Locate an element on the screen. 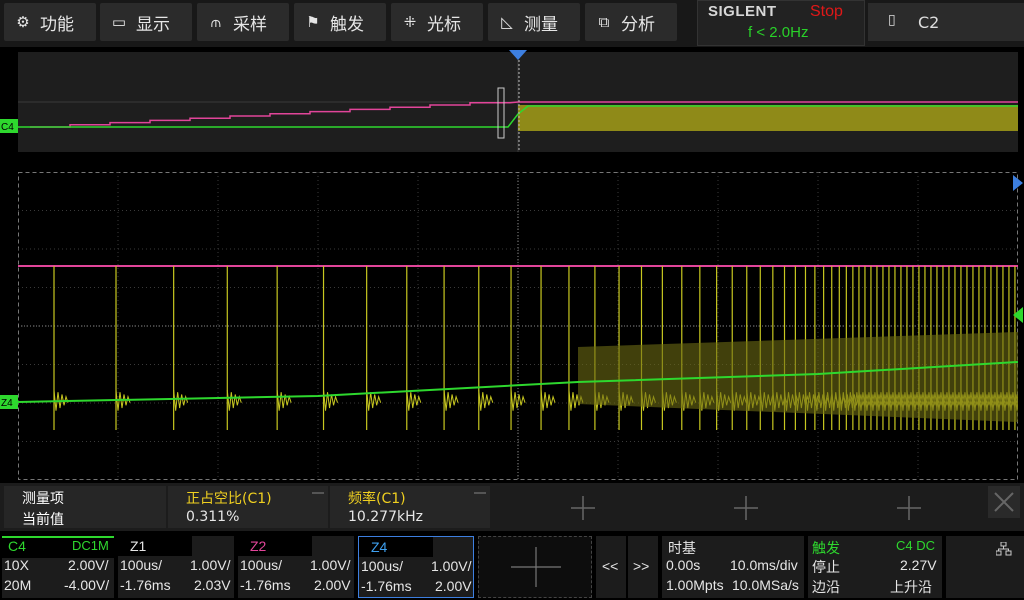  meas-duty-value: 0.311% is located at coordinates (213, 517).